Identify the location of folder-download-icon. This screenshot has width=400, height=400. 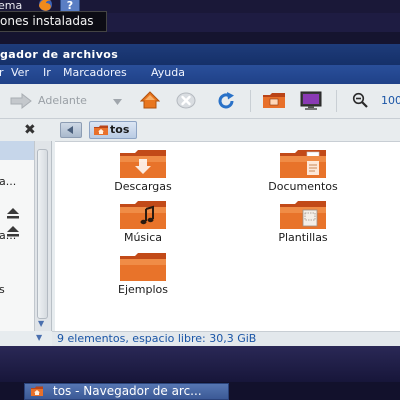
(143, 164).